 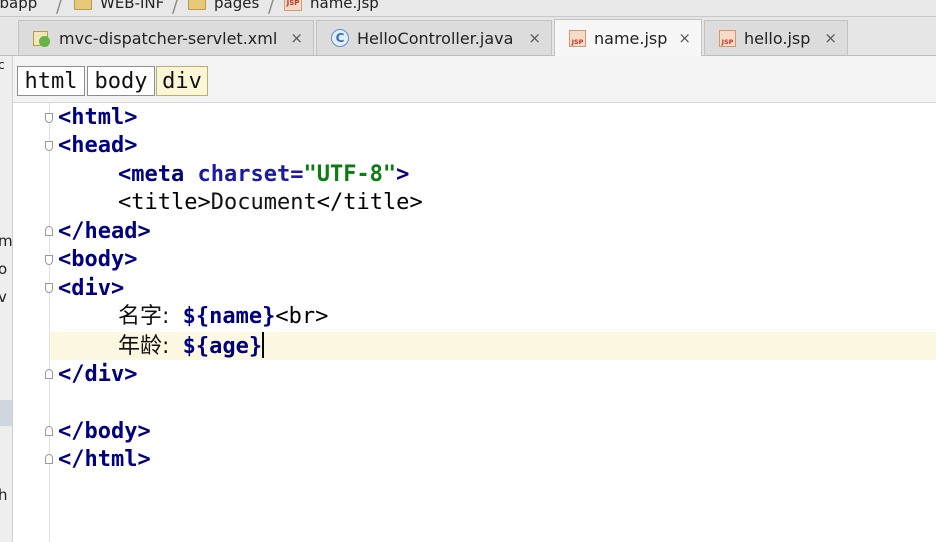 I want to click on code-line: 名字: ${name}<br>, so click(x=223, y=316).